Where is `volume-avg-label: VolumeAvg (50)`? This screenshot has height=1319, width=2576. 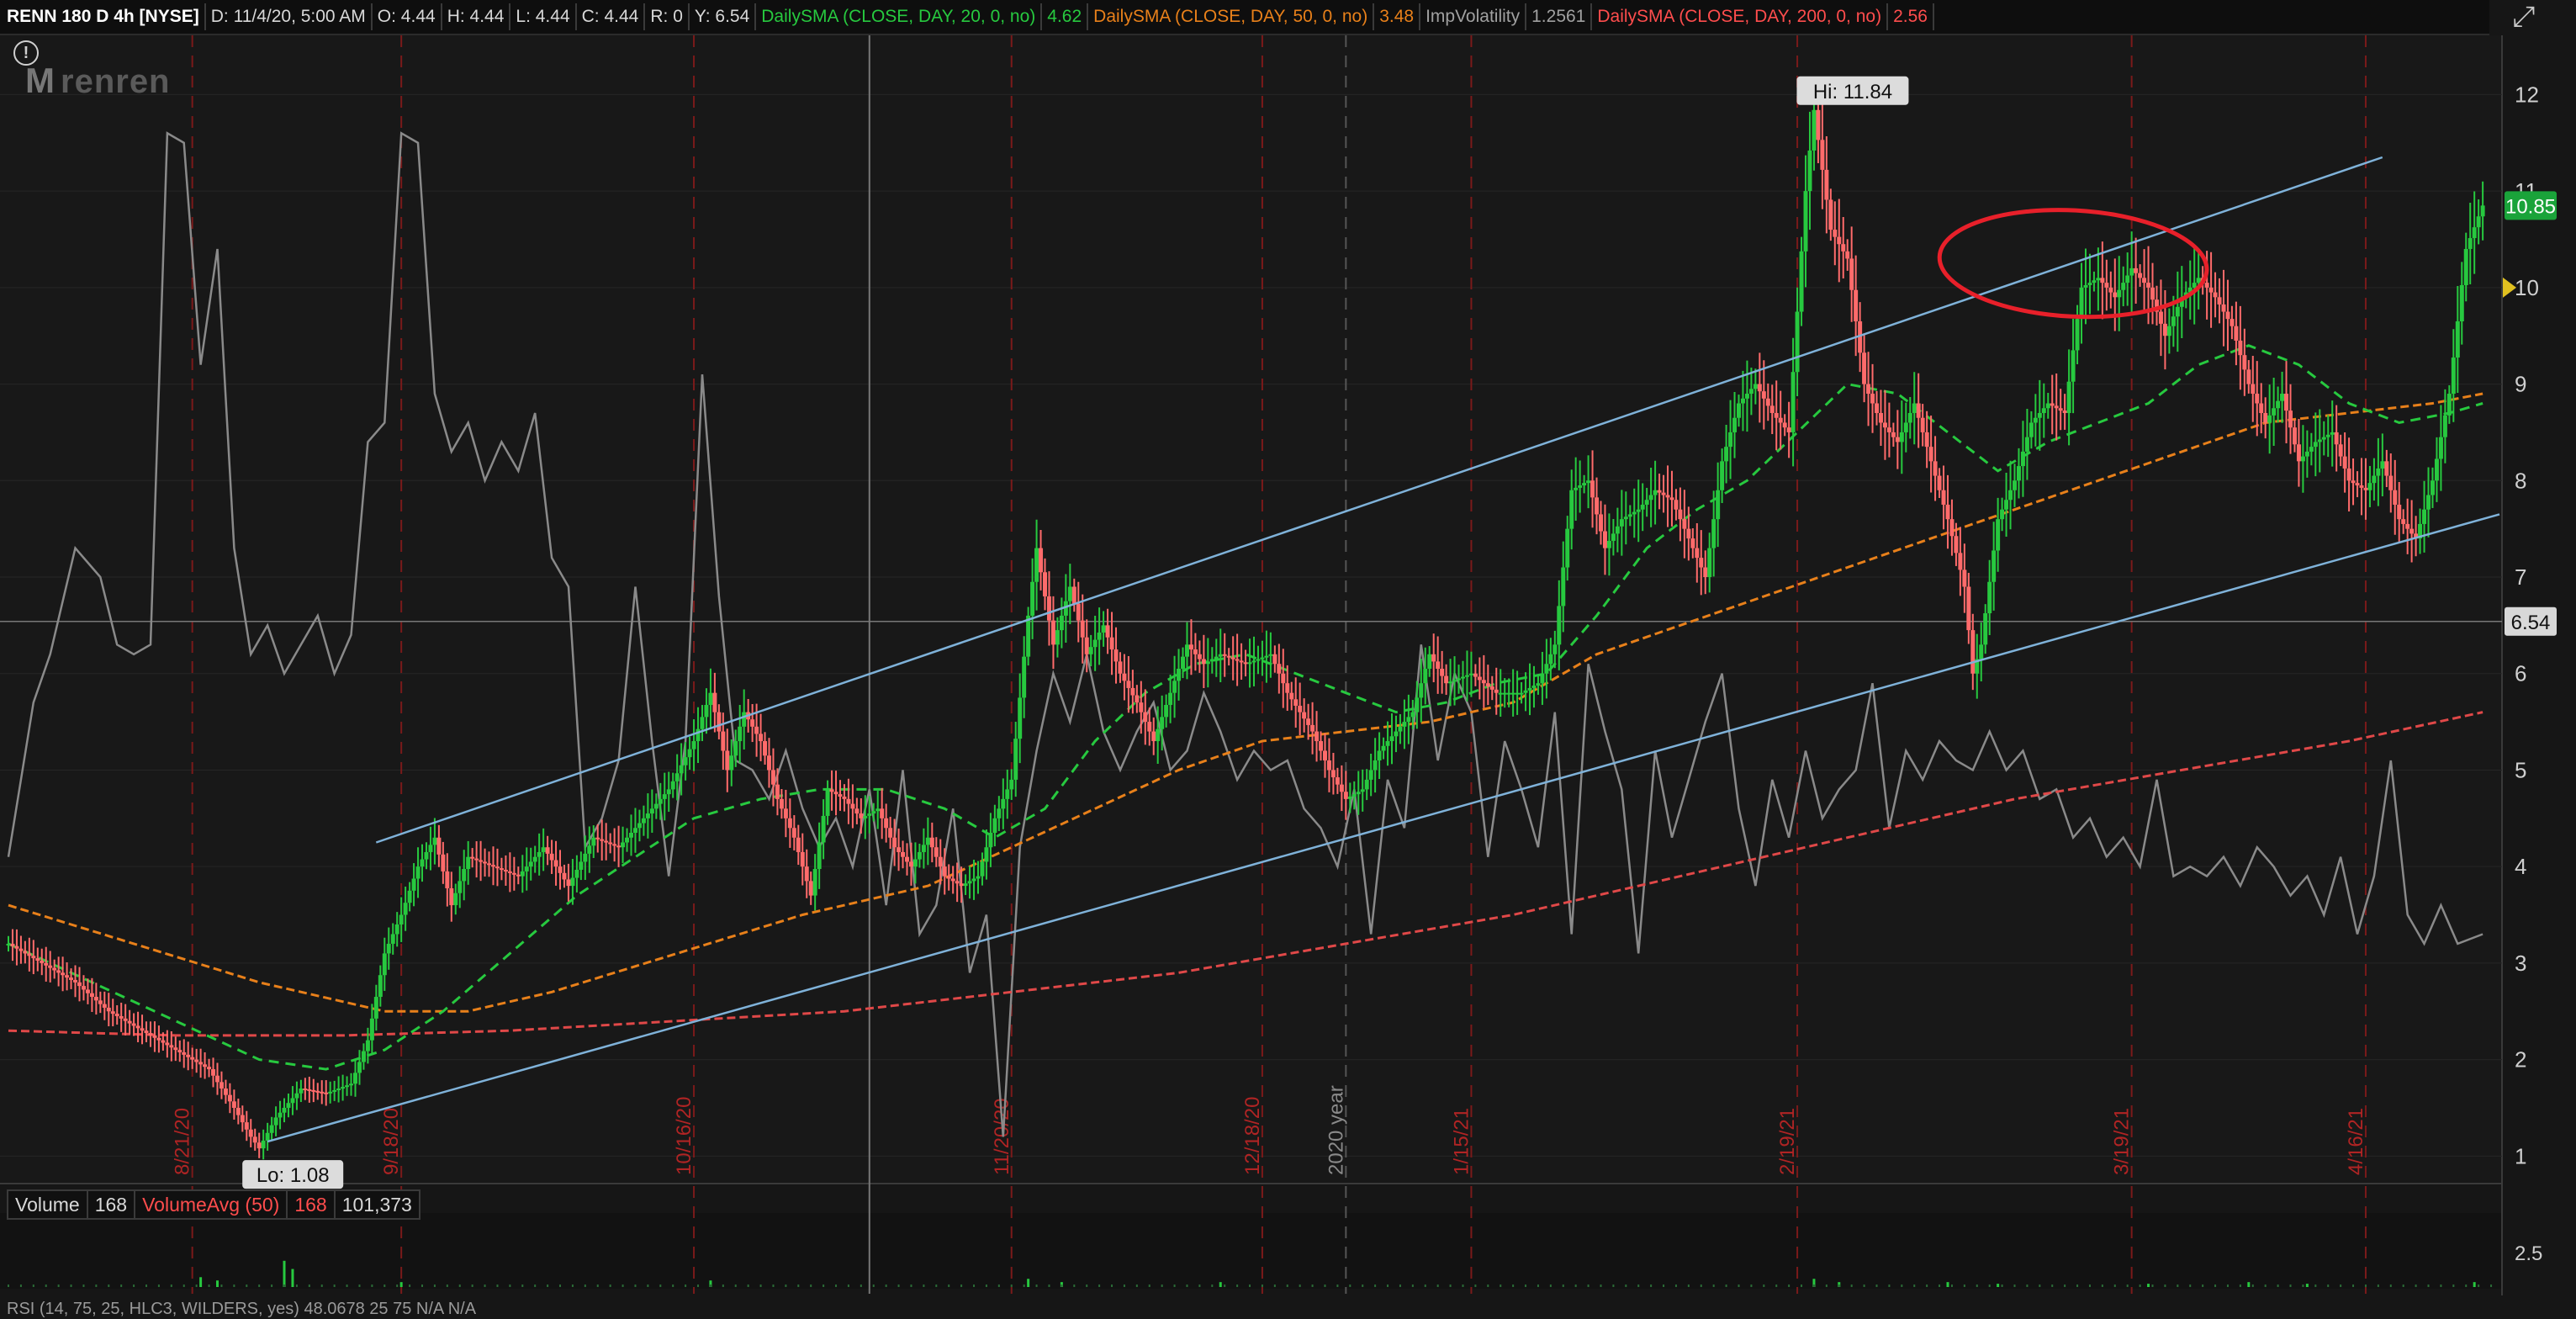 volume-avg-label: VolumeAvg (50) is located at coordinates (211, 1204).